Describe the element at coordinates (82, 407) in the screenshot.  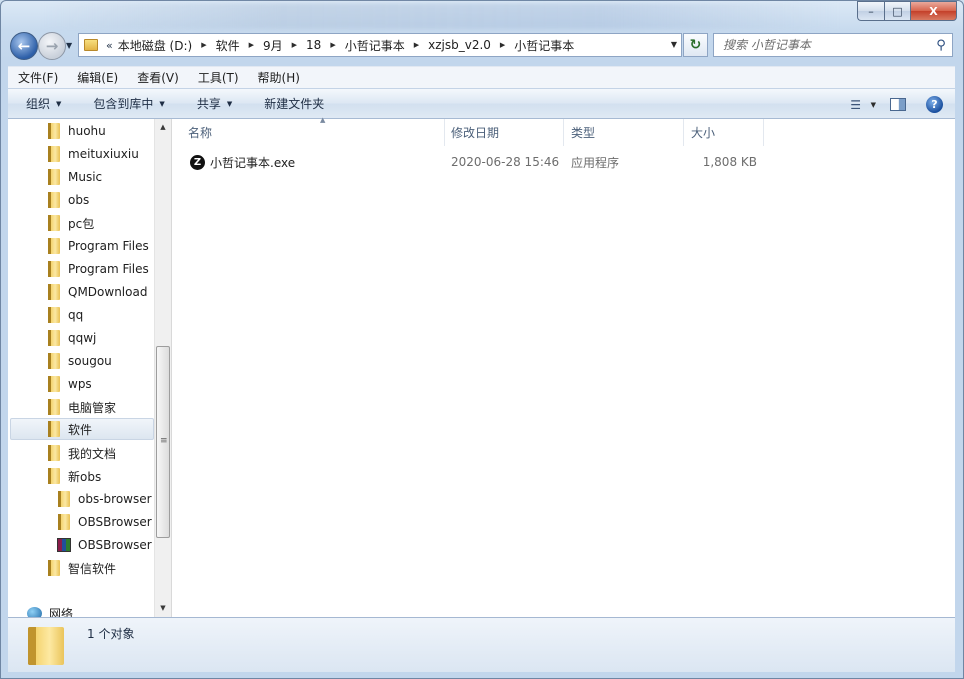
I see `tree-item-pc-manager: 电脑管家` at that location.